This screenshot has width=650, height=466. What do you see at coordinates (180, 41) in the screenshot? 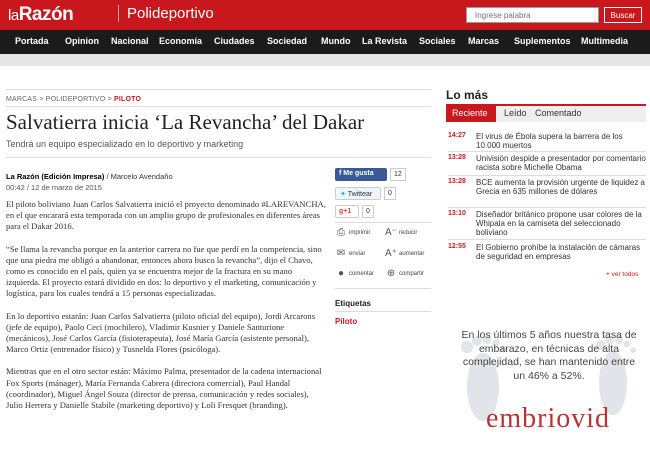
I see `nav-item-economia: Economía` at bounding box center [180, 41].